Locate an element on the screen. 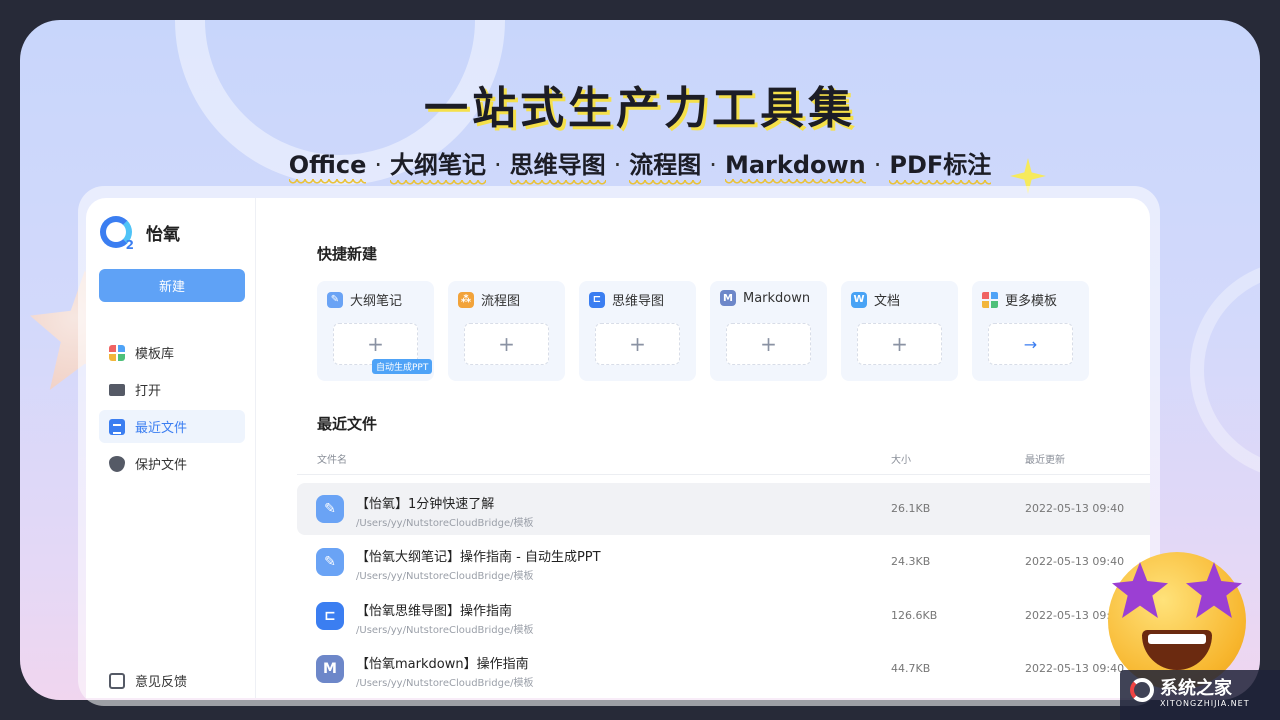  card-header: ⊏ 思维导图 is located at coordinates (626, 299).